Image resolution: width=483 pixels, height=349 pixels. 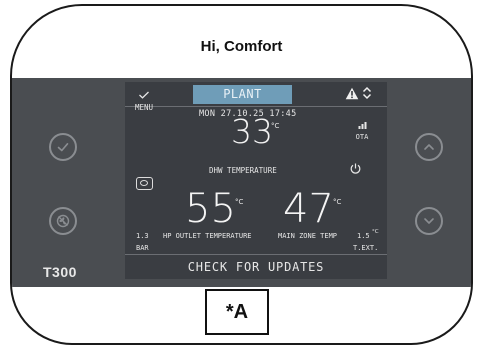 I want to click on dhw-temperature-label: DHW TEMPERATURE, so click(x=243, y=170).